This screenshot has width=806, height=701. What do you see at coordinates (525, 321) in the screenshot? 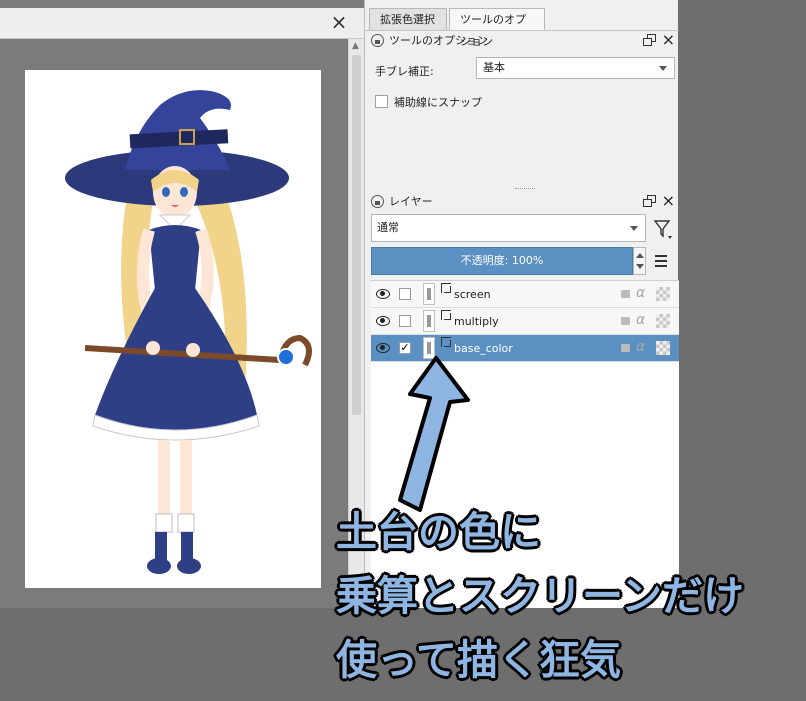
I see `layer-row-multiply: multiply α` at bounding box center [525, 321].